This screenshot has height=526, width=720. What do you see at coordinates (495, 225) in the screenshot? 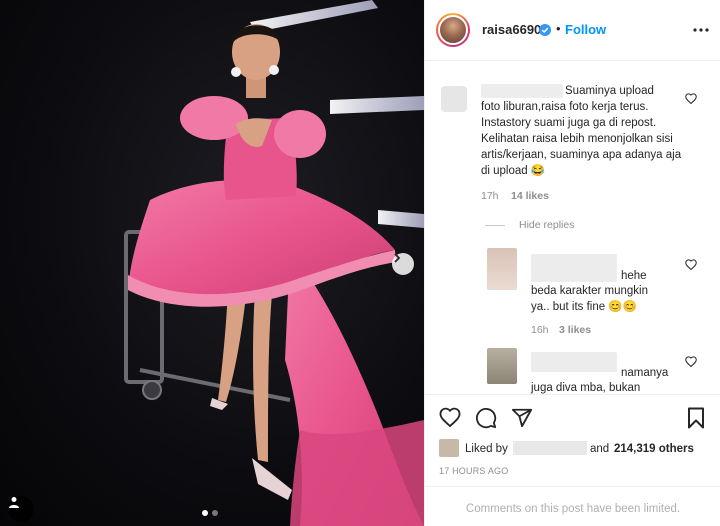
I see `divider-line` at bounding box center [495, 225].